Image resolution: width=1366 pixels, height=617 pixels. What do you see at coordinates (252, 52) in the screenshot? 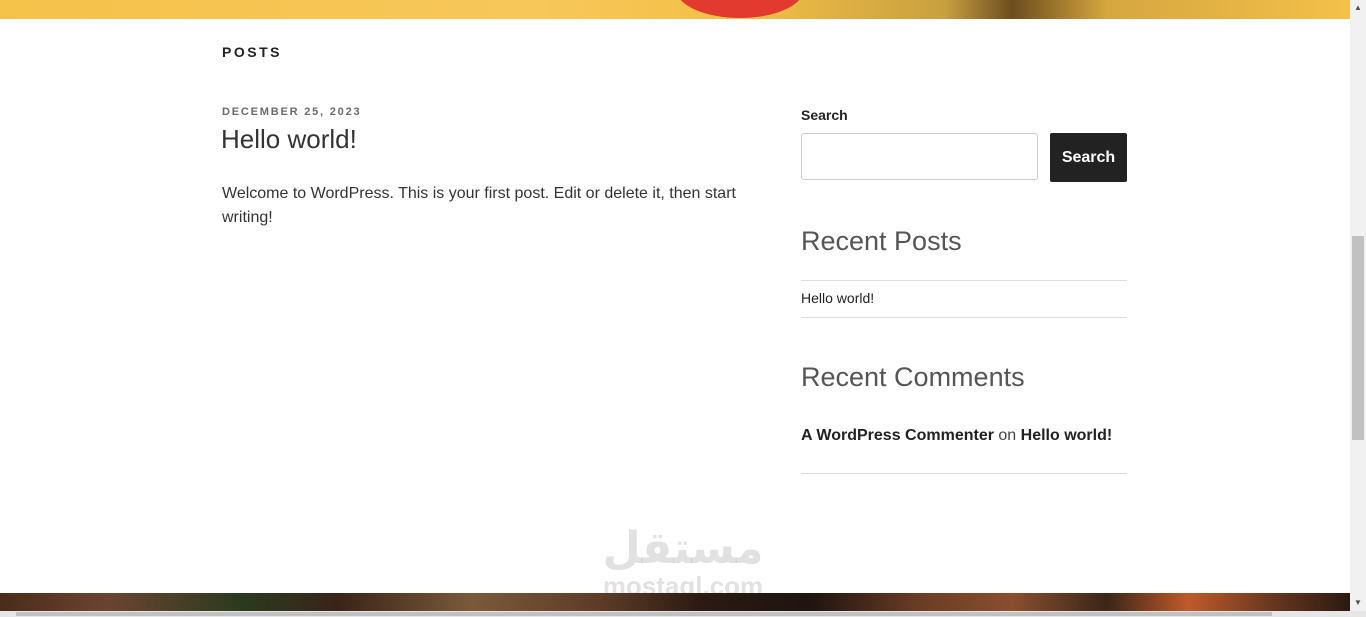
I see `page-title: POSTS` at bounding box center [252, 52].